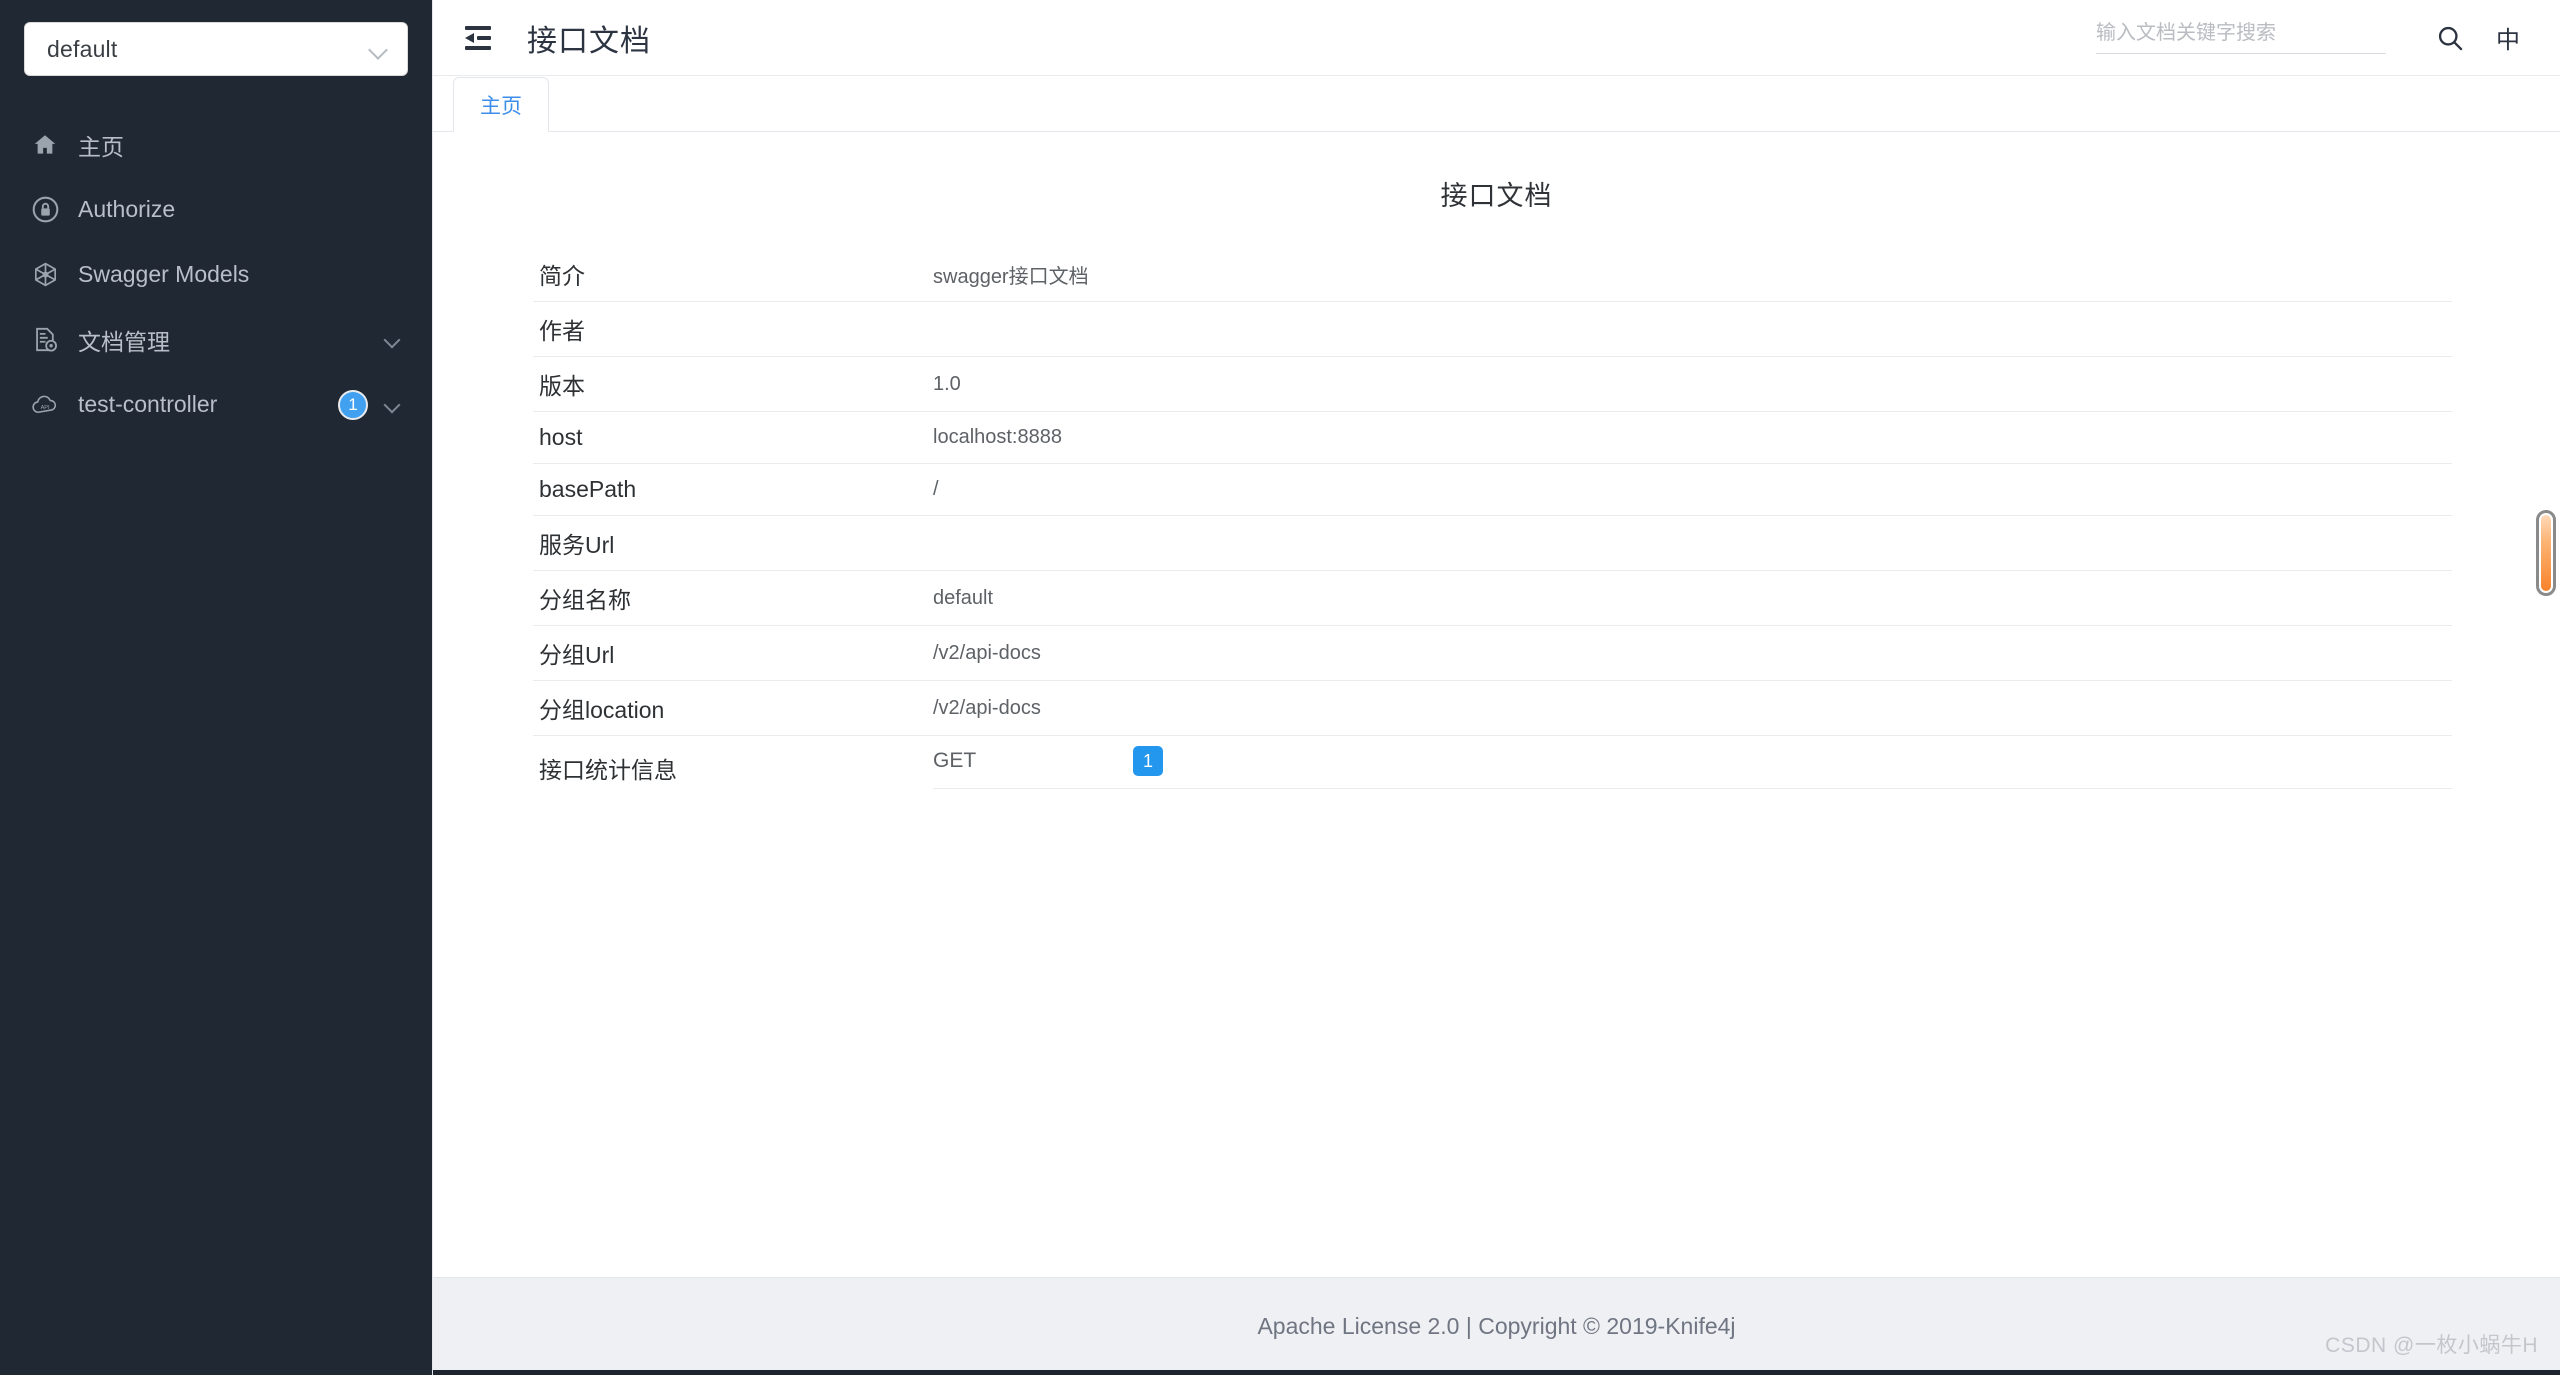 The width and height of the screenshot is (2560, 1375). I want to click on row-value: localhost:8888, so click(997, 437).